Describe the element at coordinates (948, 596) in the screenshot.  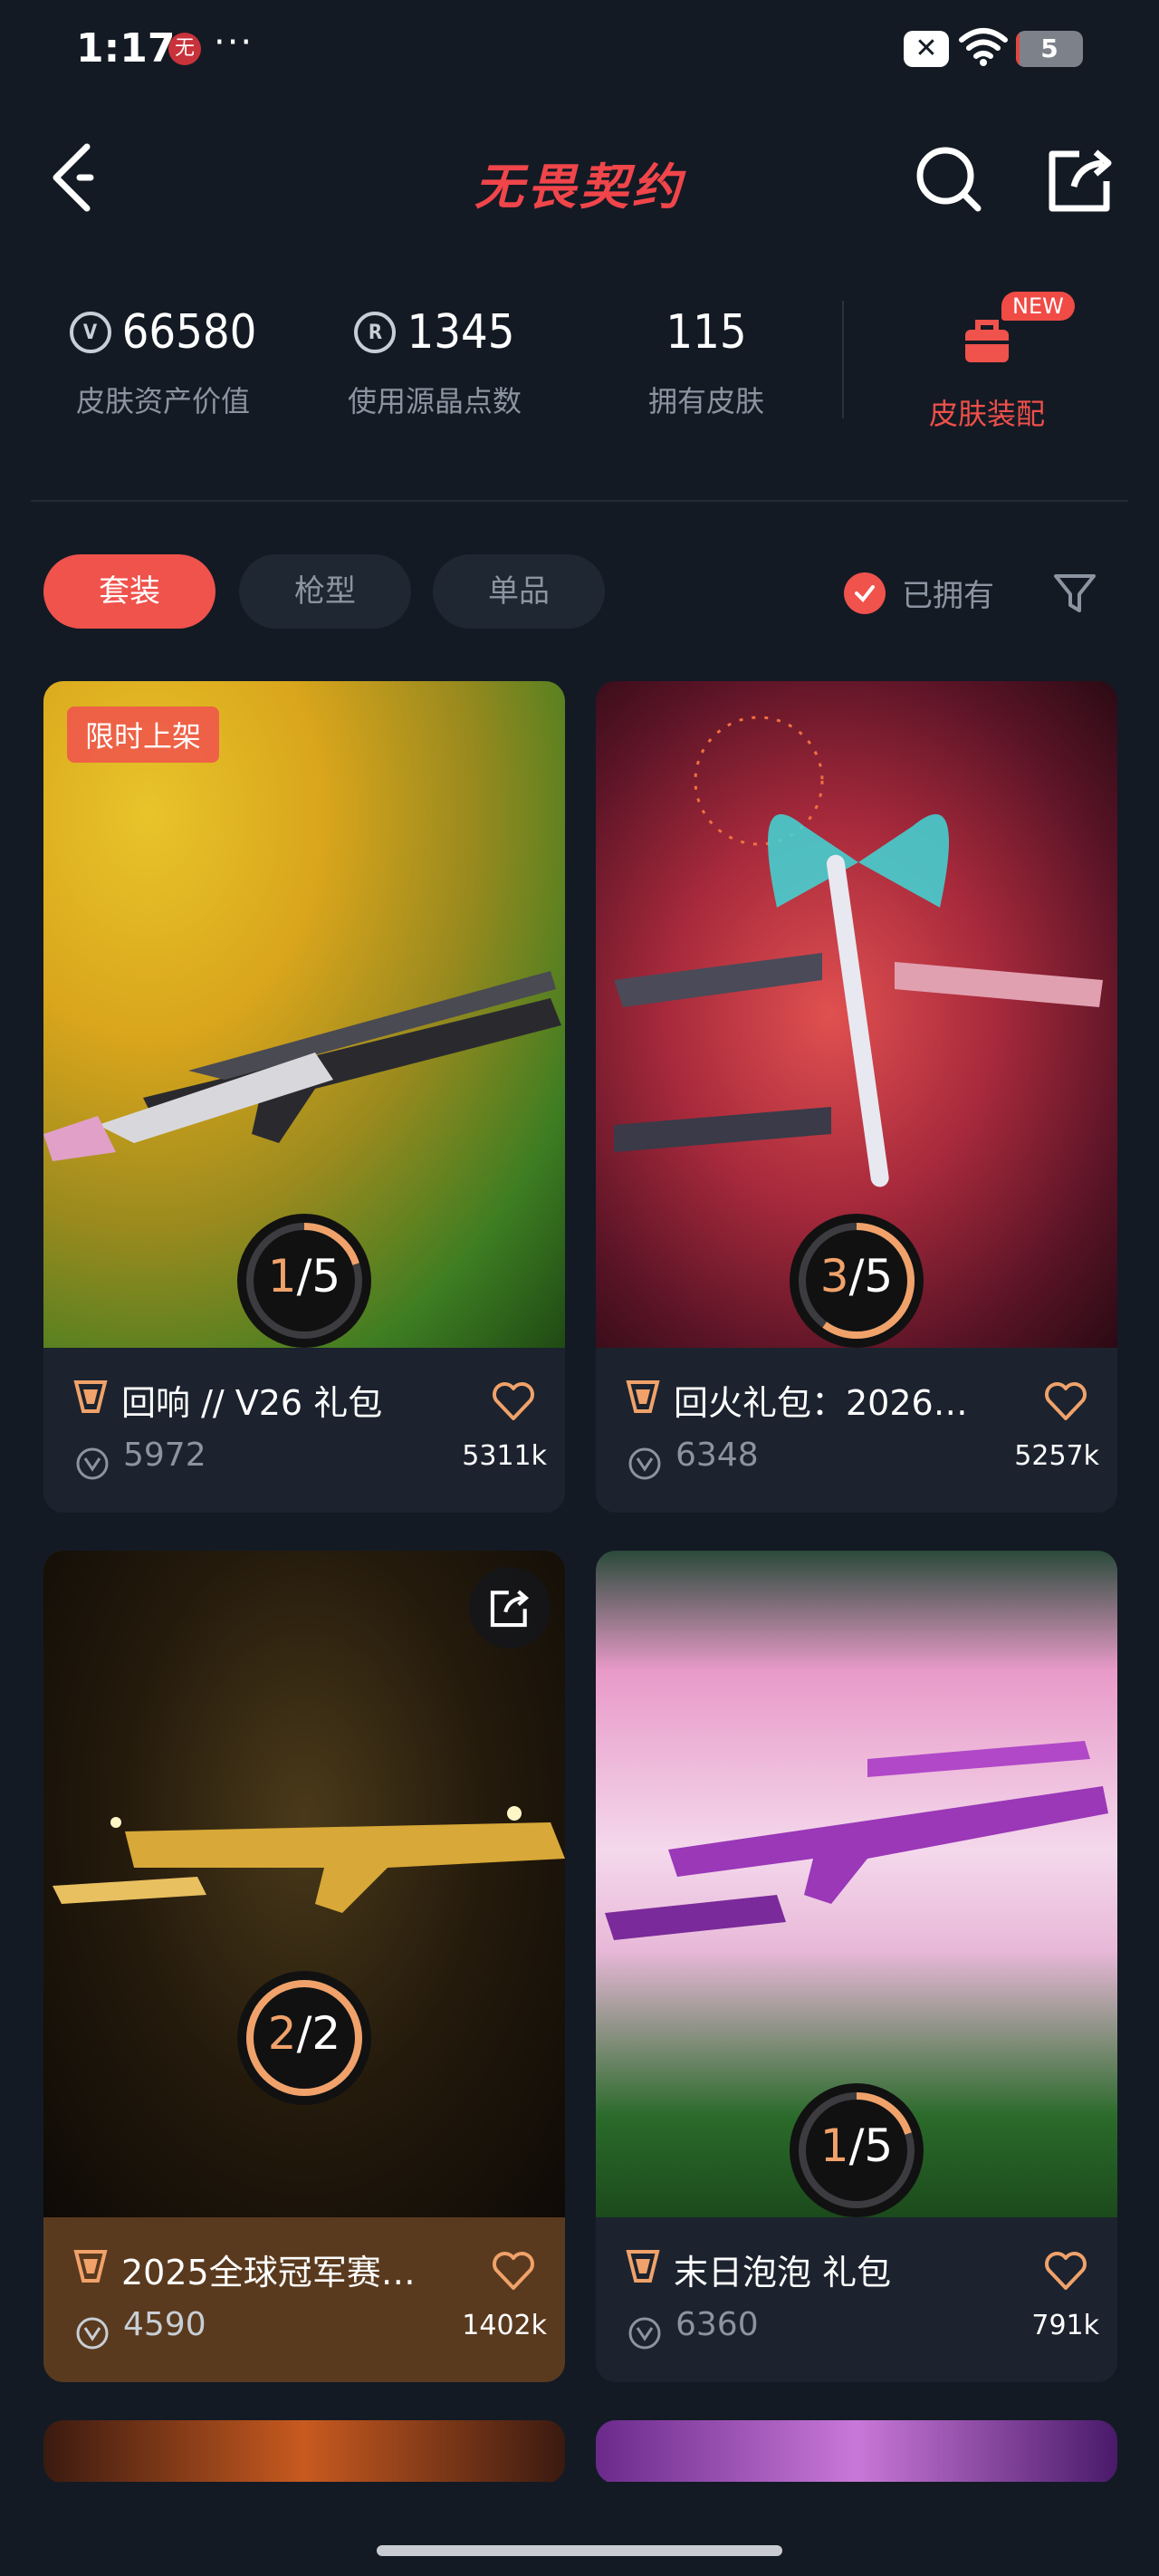
I see `owned-label: 已拥有` at that location.